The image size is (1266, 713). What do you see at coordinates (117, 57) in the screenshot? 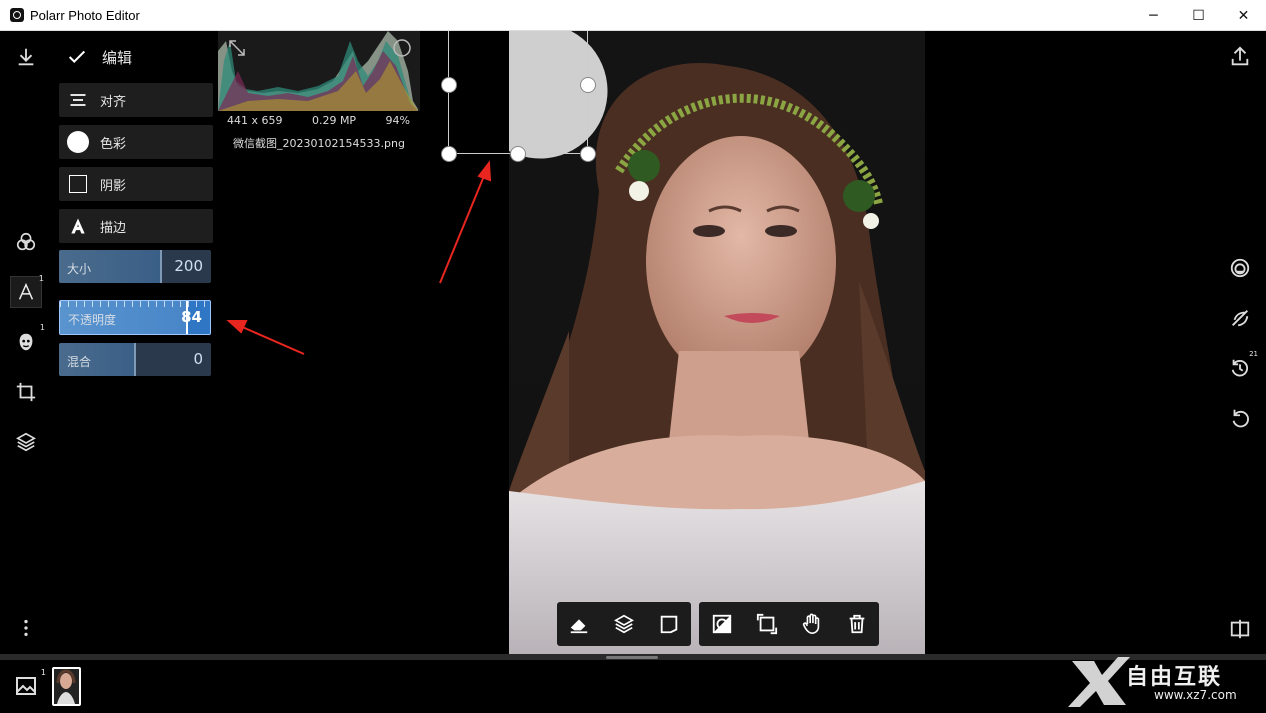
I see `edit-title: 编辑` at bounding box center [117, 57].